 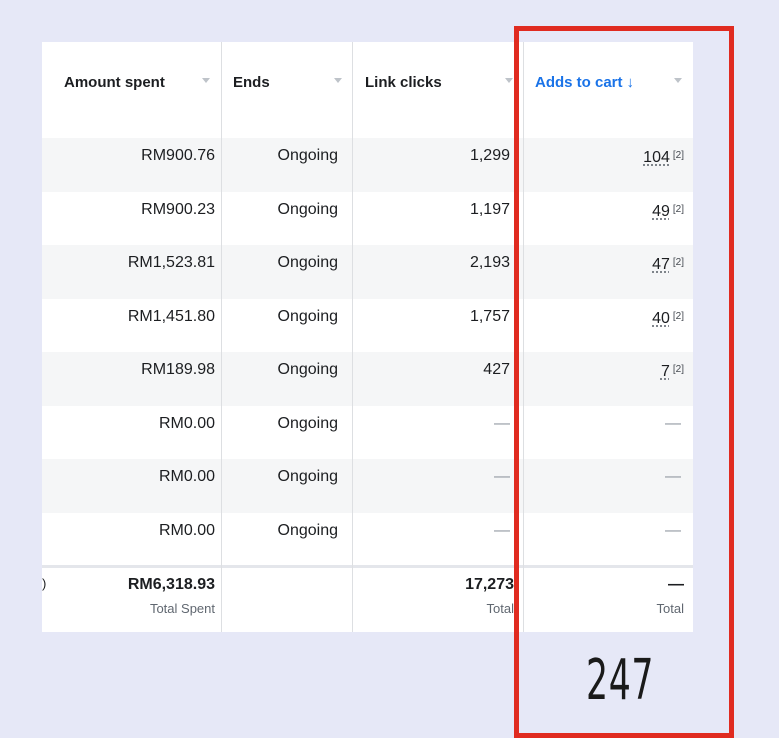 I want to click on truncated-left-cell: ), so click(x=44, y=583).